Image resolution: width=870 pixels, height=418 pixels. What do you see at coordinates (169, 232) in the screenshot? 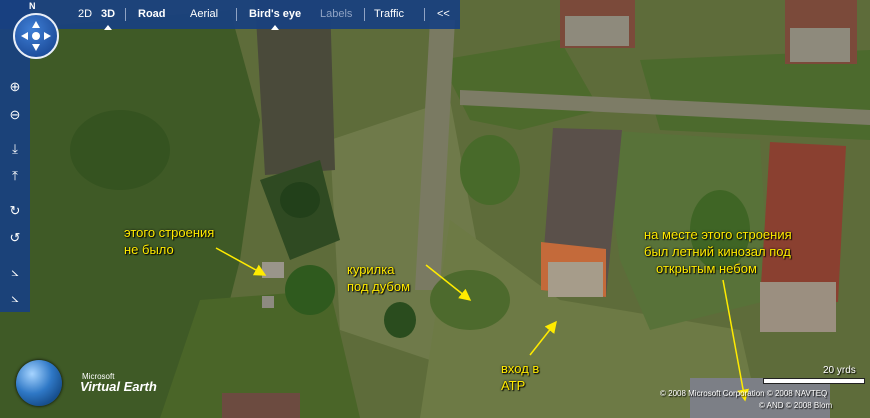
I see `annotation-line: этого строения` at bounding box center [169, 232].